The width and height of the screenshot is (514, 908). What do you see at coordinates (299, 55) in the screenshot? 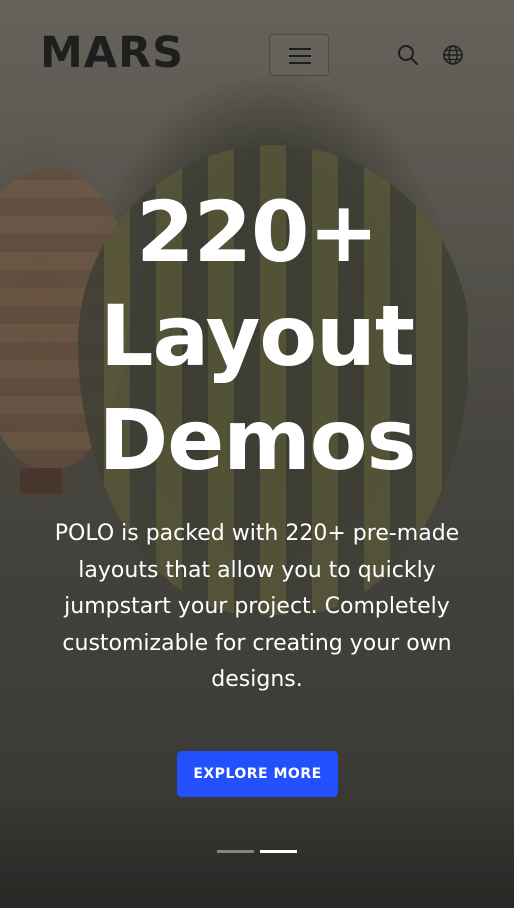
I see `menu-toggle-button` at bounding box center [299, 55].